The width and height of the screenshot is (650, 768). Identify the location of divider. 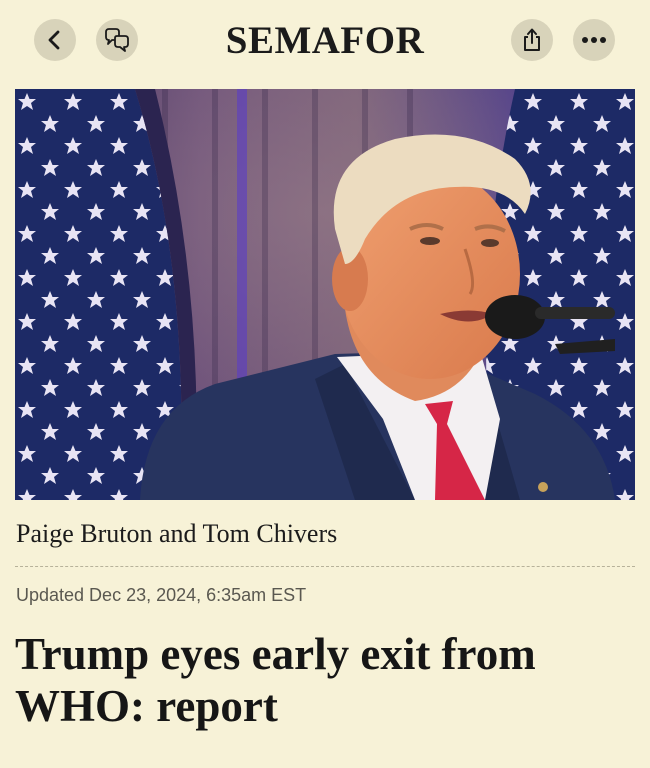
(325, 566).